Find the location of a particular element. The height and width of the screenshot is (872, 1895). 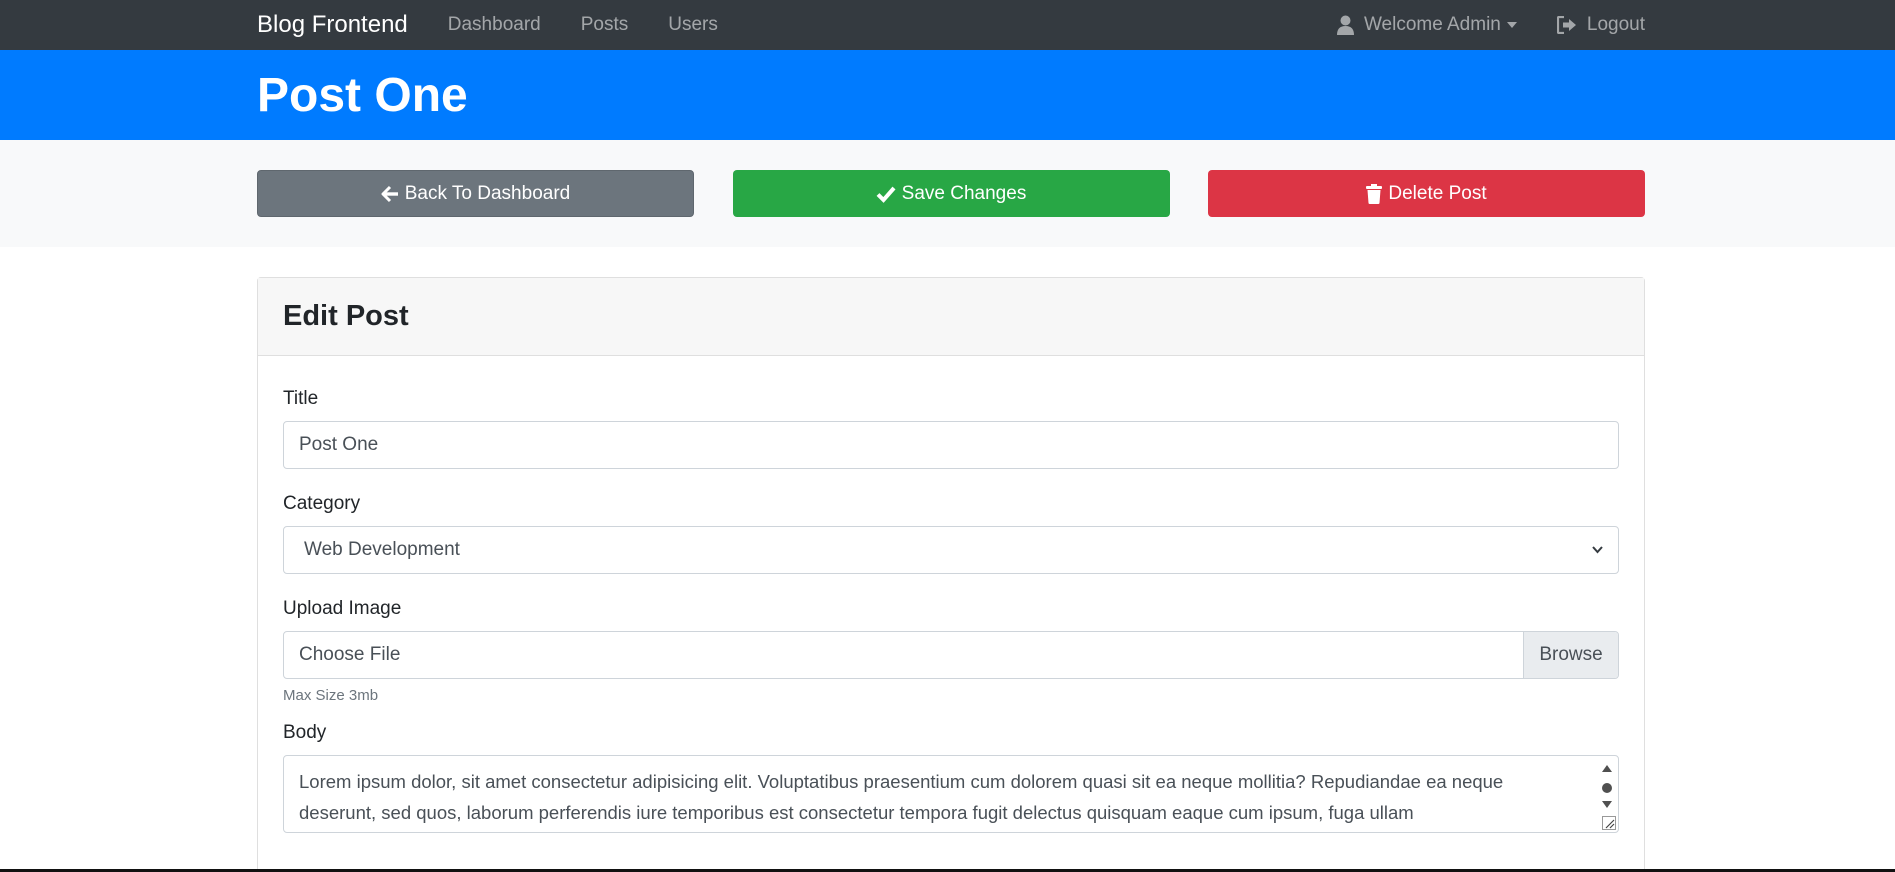

delete-button-label: Delete Post is located at coordinates (1437, 193).